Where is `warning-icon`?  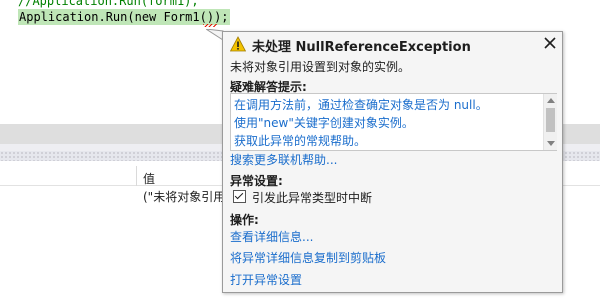
warning-icon is located at coordinates (238, 44).